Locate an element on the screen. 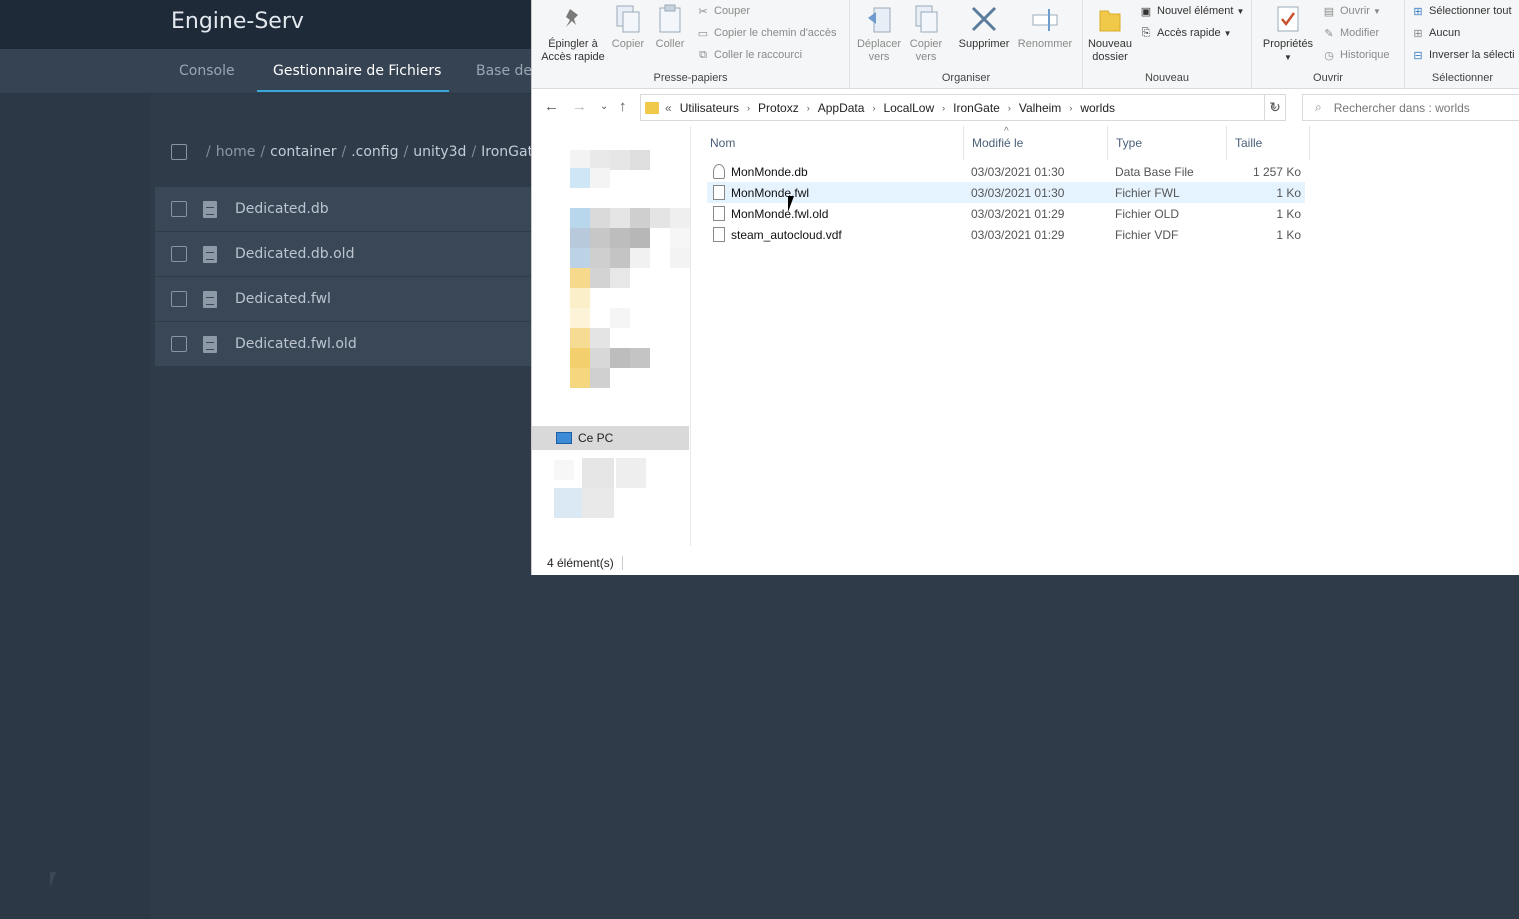 Image resolution: width=1519 pixels, height=919 pixels. path-icon: ▭ is located at coordinates (703, 33).